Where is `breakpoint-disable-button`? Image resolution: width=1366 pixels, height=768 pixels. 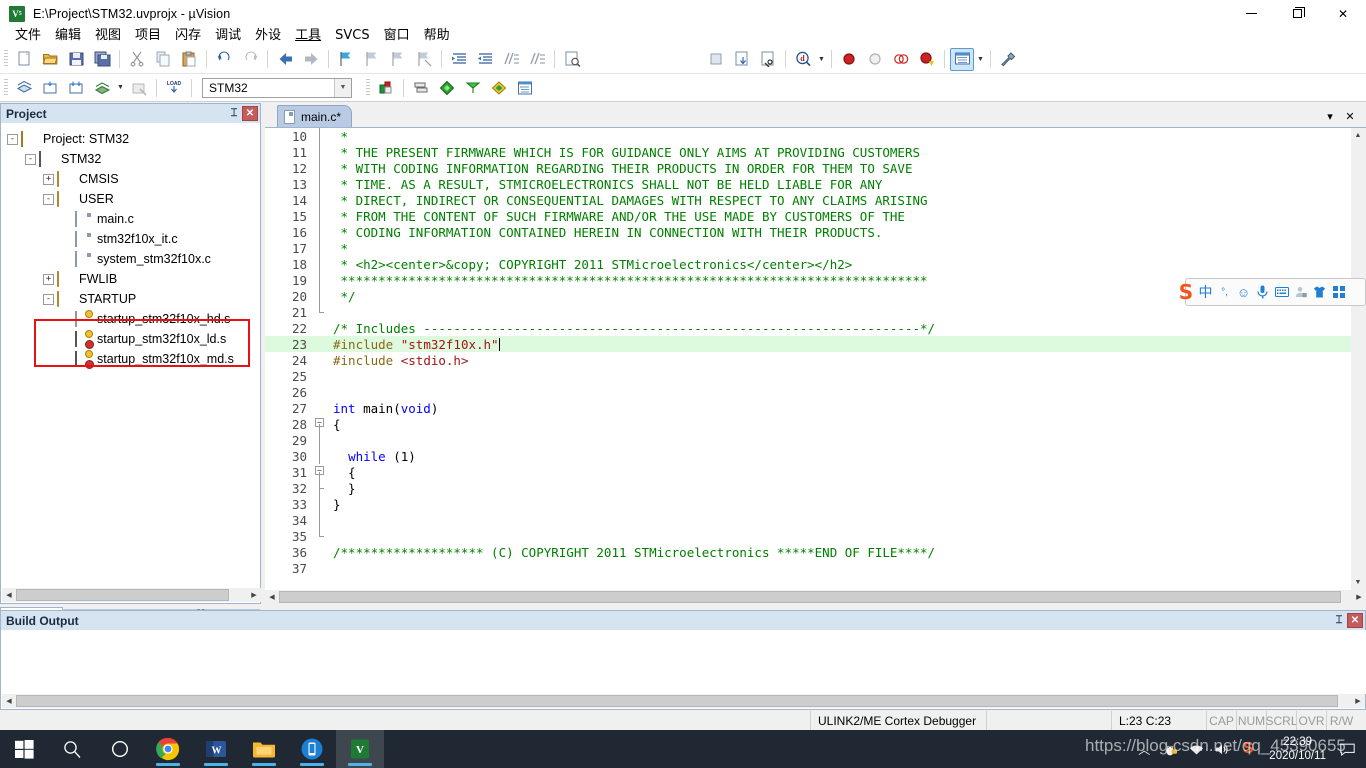
breakpoint-disable-button is located at coordinates (875, 59).